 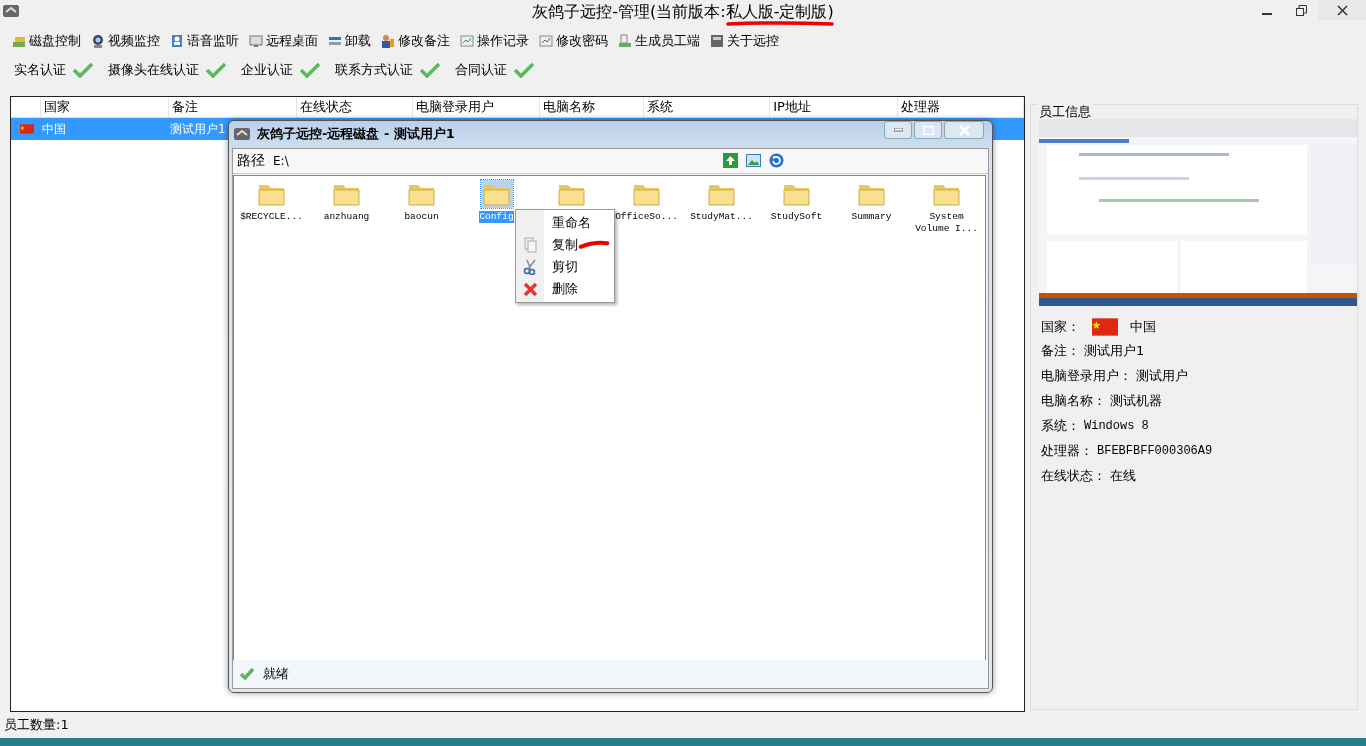 What do you see at coordinates (40, 70) in the screenshot?
I see `certification-label: 实名认证` at bounding box center [40, 70].